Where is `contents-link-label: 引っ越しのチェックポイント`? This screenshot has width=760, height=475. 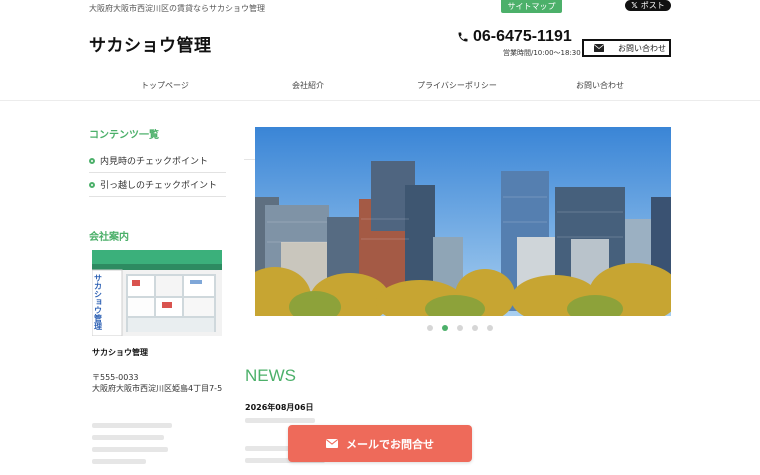
contents-link-label: 引っ越しのチェックポイント is located at coordinates (159, 186).